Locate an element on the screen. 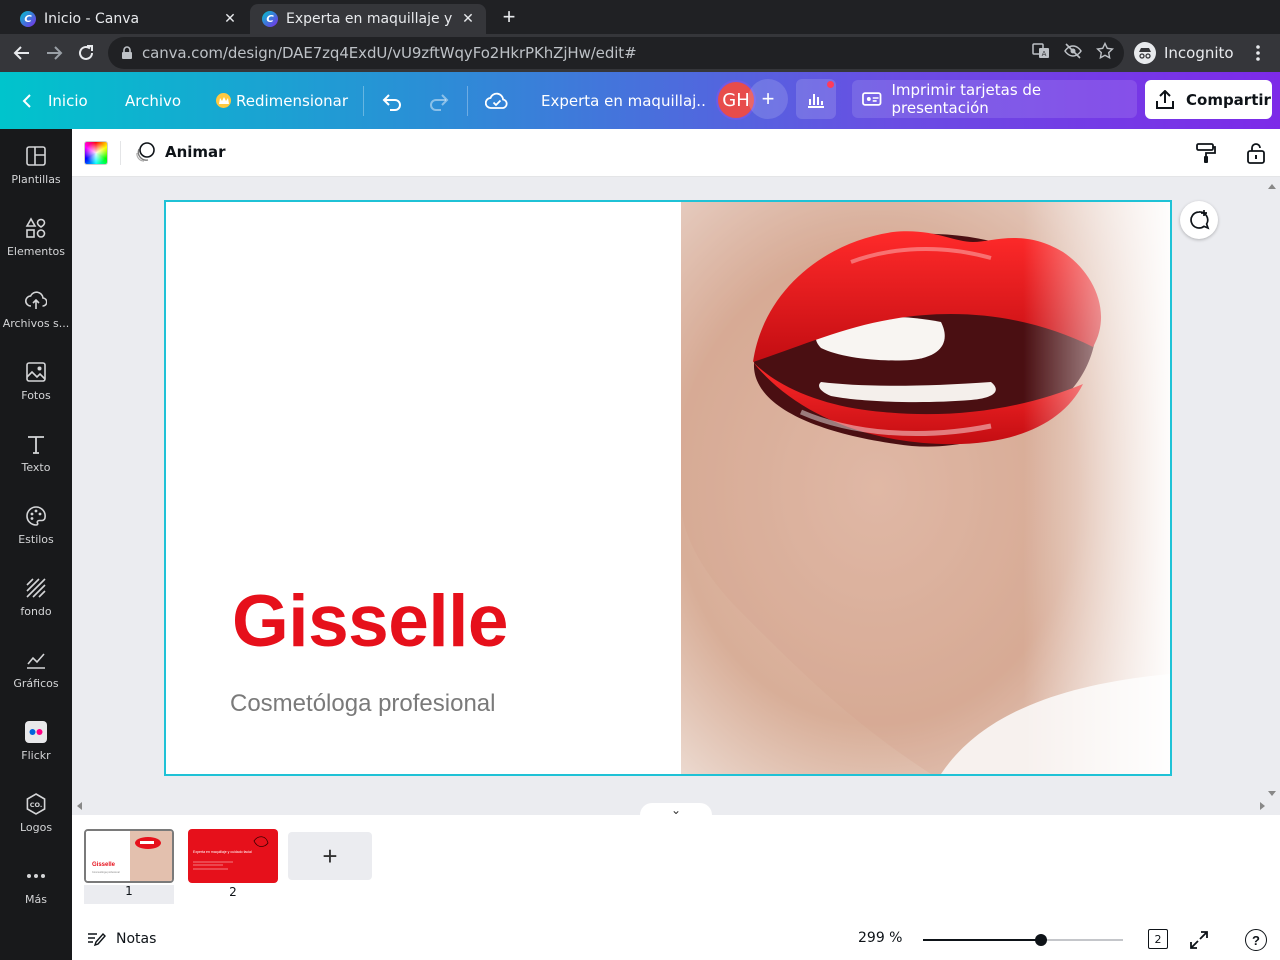  canva-favicon-icon: C is located at coordinates (270, 19).